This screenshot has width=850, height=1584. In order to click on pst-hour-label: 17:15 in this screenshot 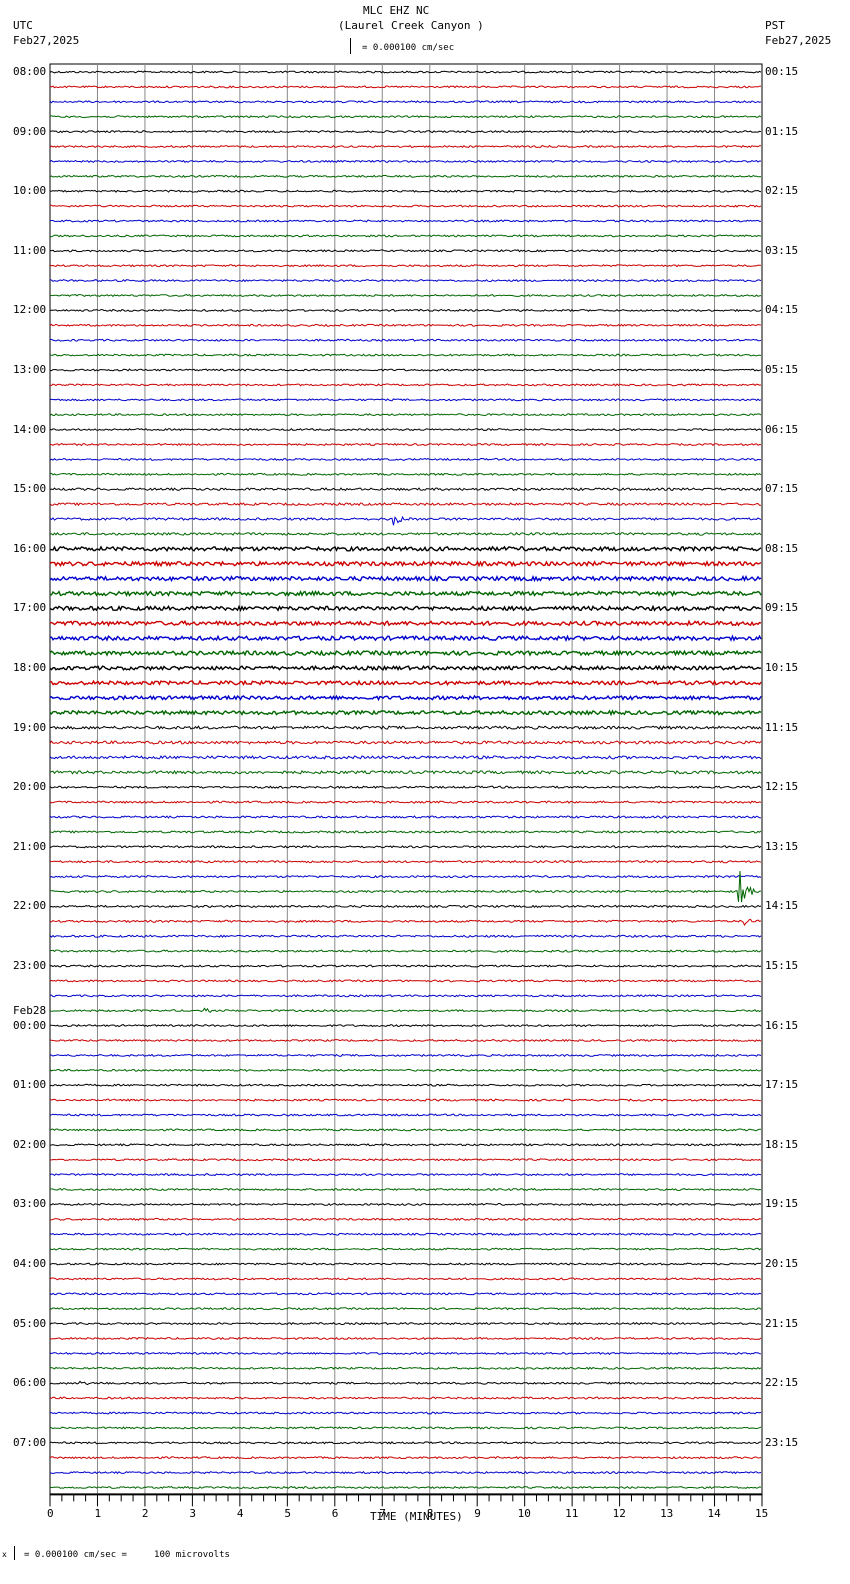, I will do `click(782, 1085)`.